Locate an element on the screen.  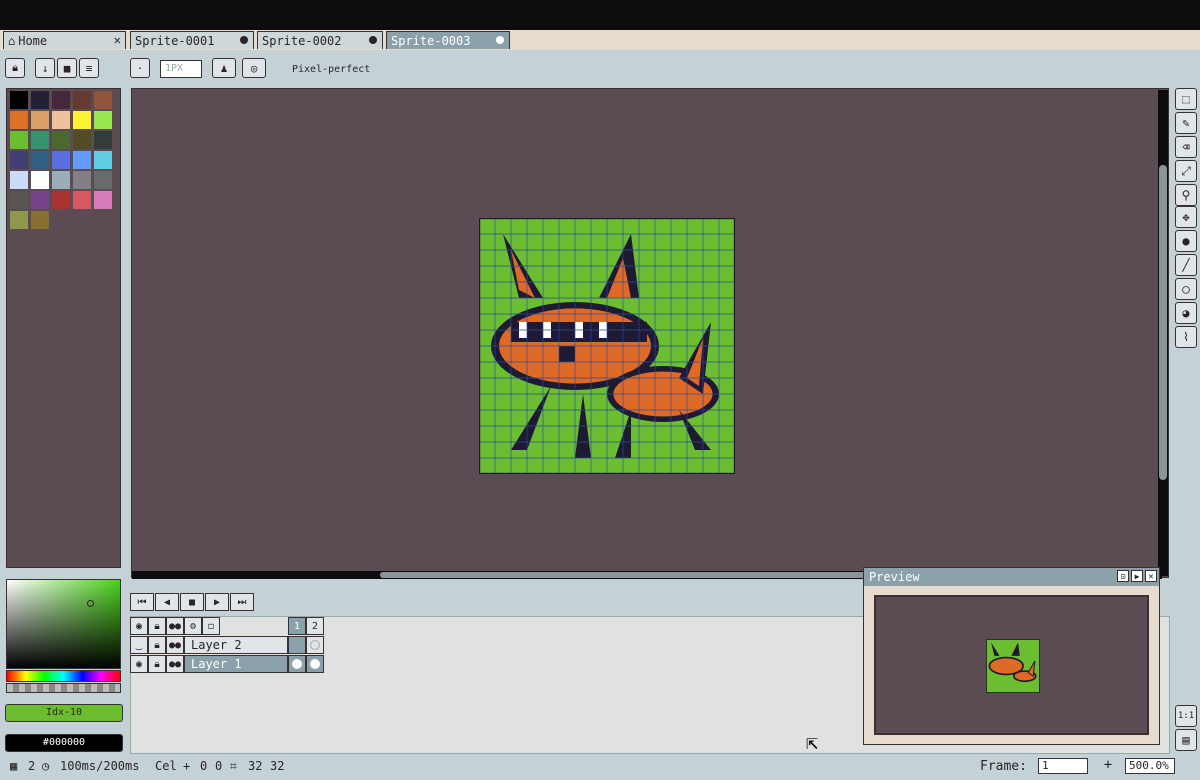
layer-row-layer-2: ‿ 🔒︎ ●● Layer 2 is located at coordinates (227, 645).